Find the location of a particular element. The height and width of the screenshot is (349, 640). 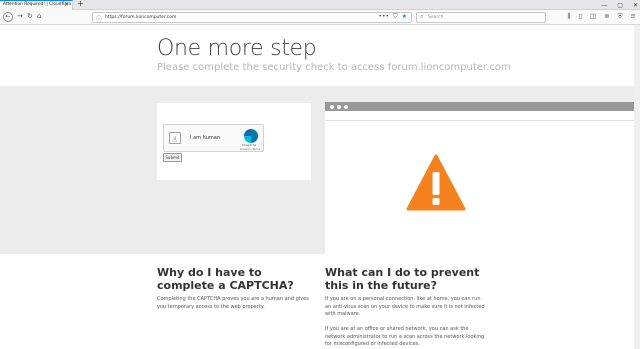

warning-icon is located at coordinates (436, 182).